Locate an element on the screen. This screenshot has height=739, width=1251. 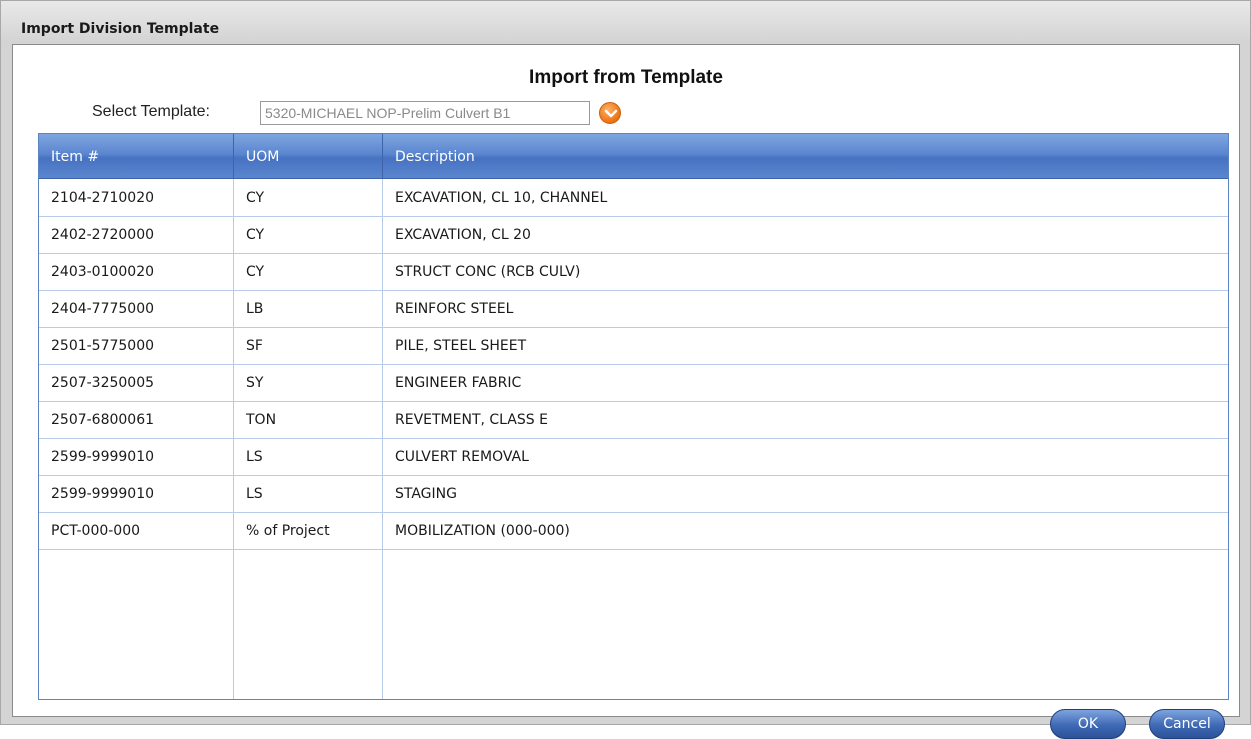
table-row: 2507-3250005 SY ENGINEER FABRIC is located at coordinates (633, 383).